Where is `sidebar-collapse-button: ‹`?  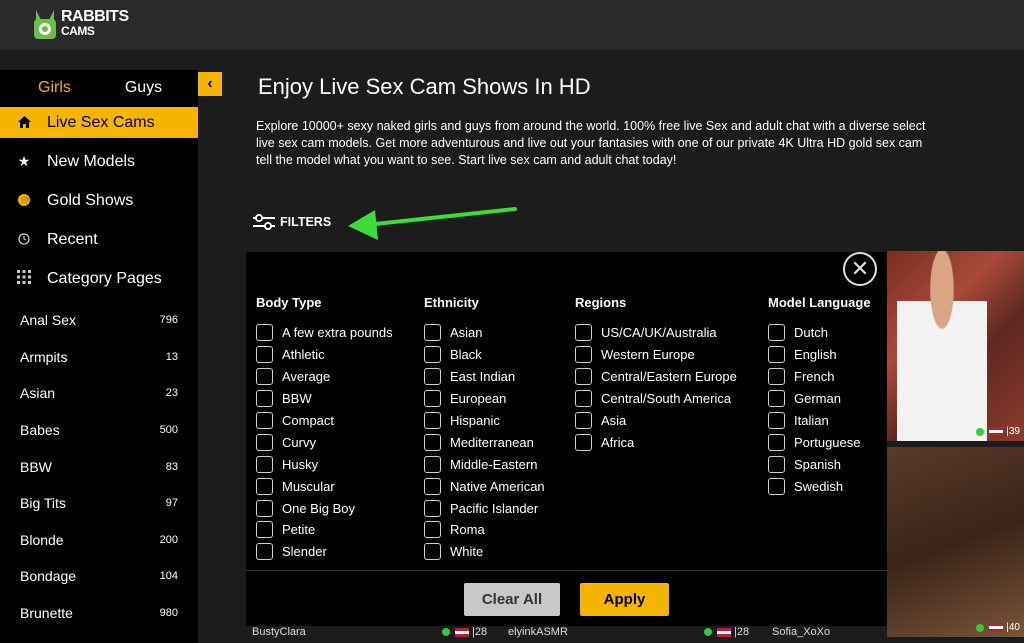
sidebar-collapse-button: ‹ is located at coordinates (210, 84).